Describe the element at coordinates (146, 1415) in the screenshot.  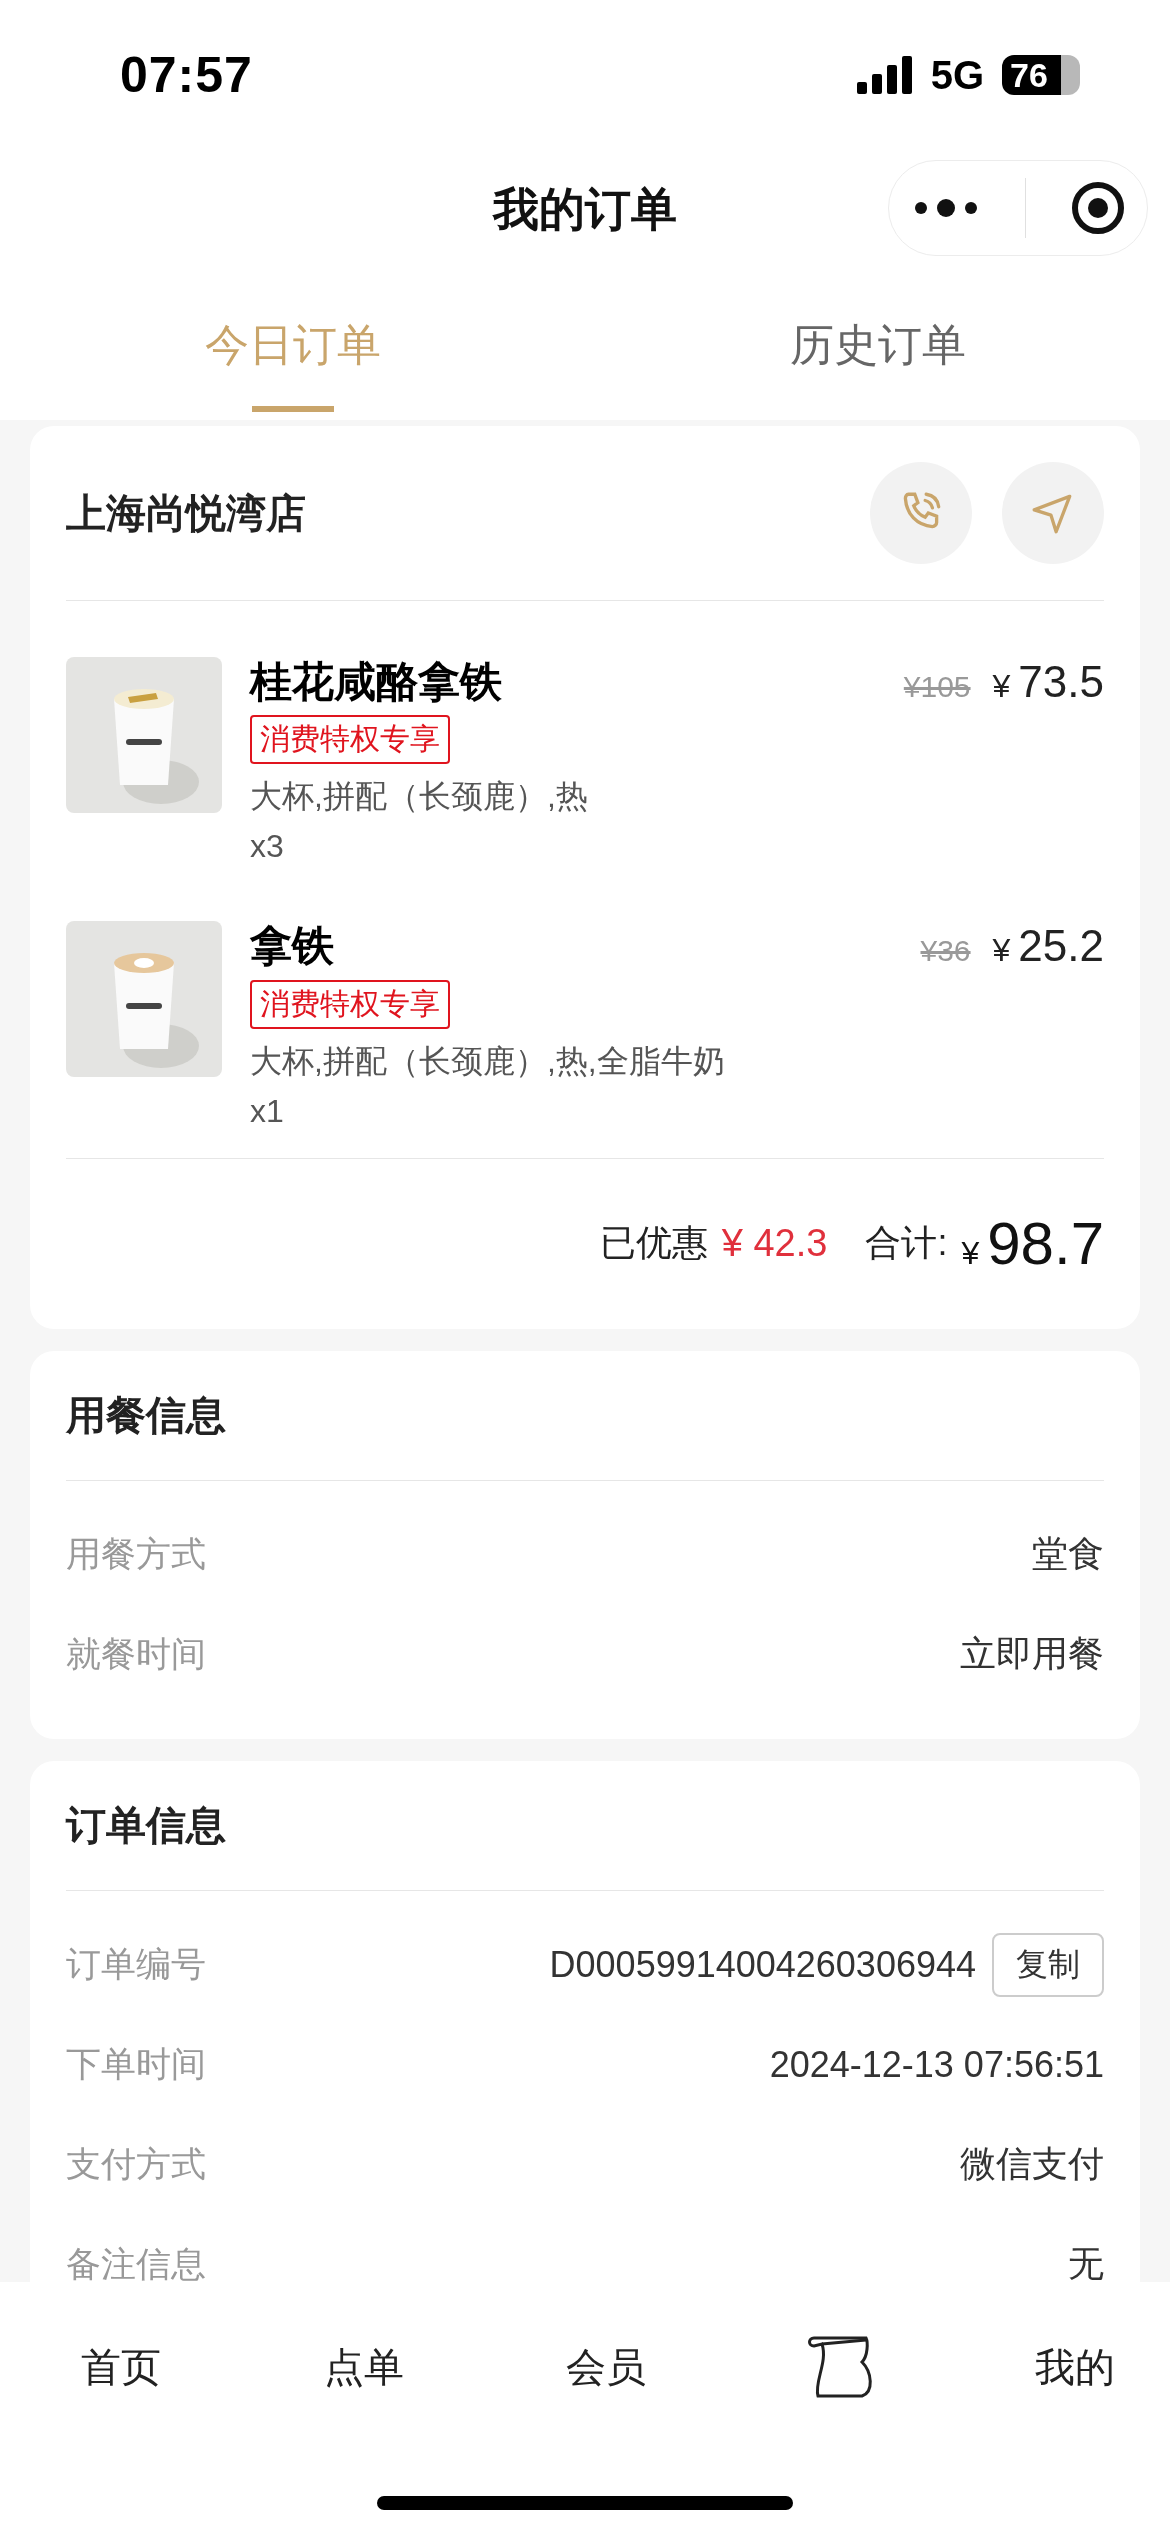
I see `section-title: 用餐信息` at that location.